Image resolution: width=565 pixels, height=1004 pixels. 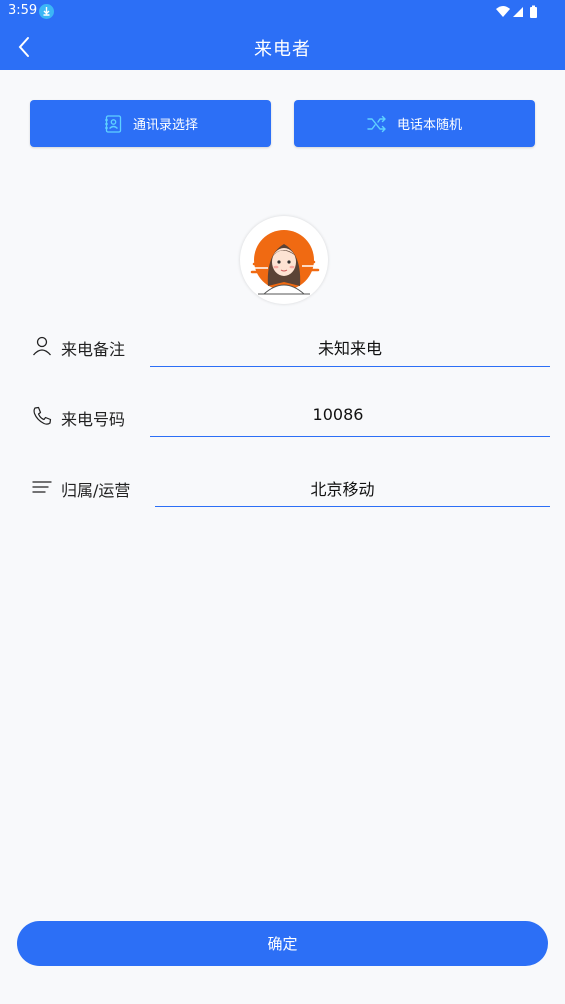 I want to click on carrier-label: 归属/运营, so click(x=96, y=490).